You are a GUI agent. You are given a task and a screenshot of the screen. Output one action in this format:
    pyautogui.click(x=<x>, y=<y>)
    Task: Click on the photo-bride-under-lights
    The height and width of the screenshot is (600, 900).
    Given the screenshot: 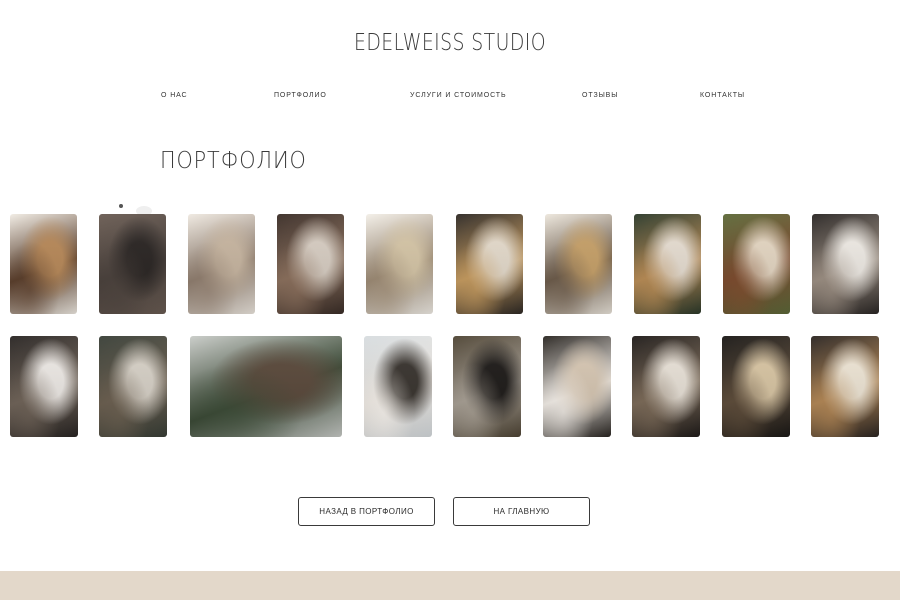 What is the action you would take?
    pyautogui.click(x=756, y=386)
    